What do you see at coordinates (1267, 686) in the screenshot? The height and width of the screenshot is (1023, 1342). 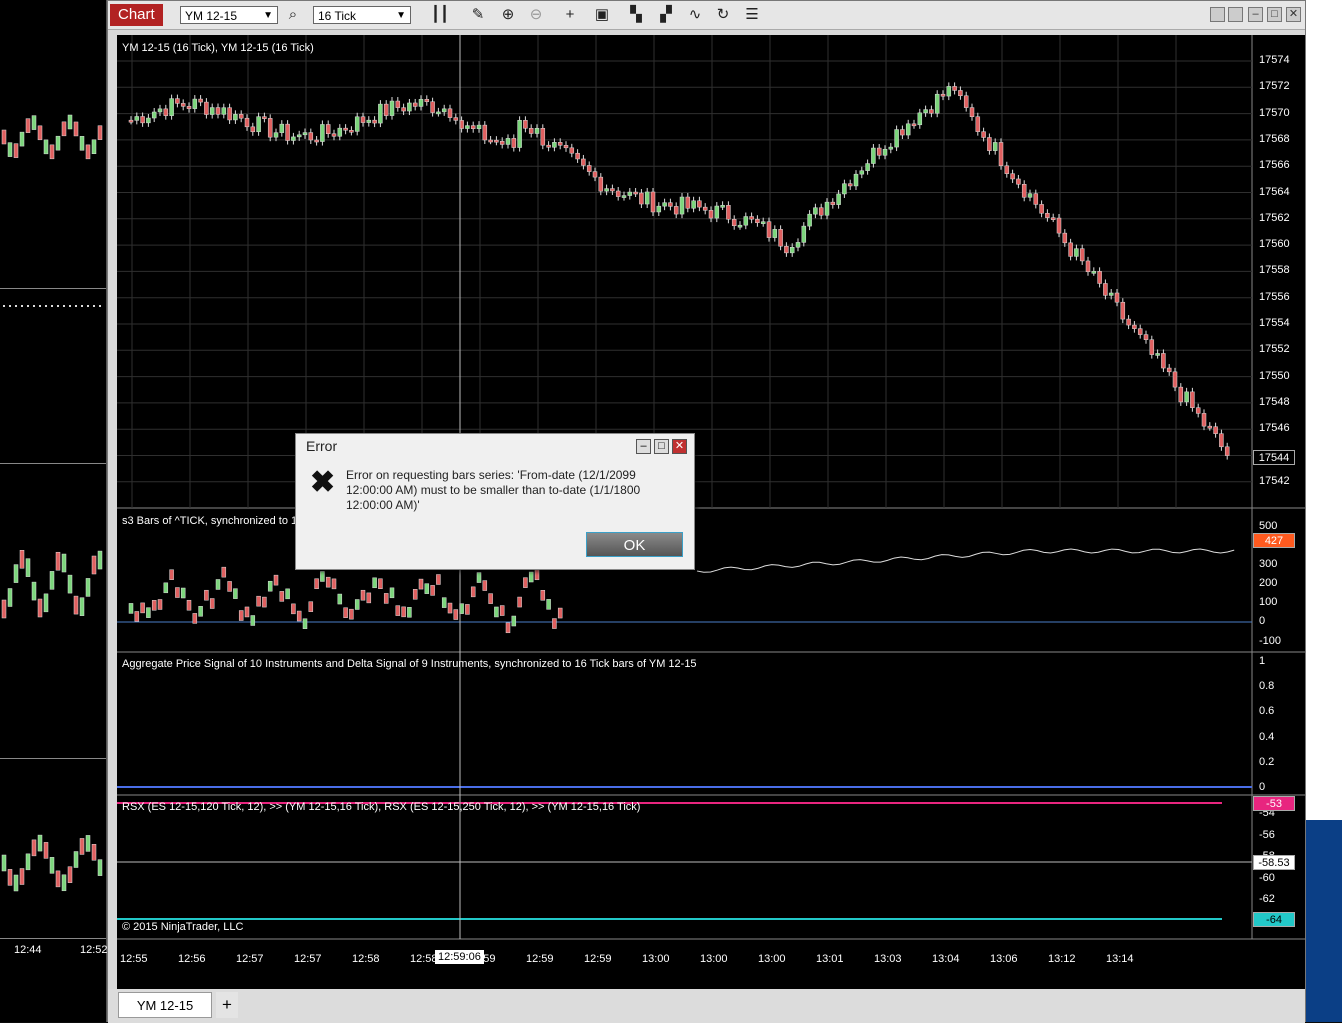 I see `aggregate-axis-label: 0.8` at bounding box center [1267, 686].